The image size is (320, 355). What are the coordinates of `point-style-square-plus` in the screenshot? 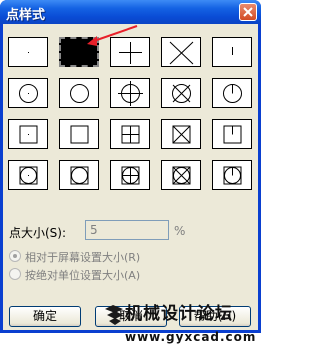 It's located at (130, 134).